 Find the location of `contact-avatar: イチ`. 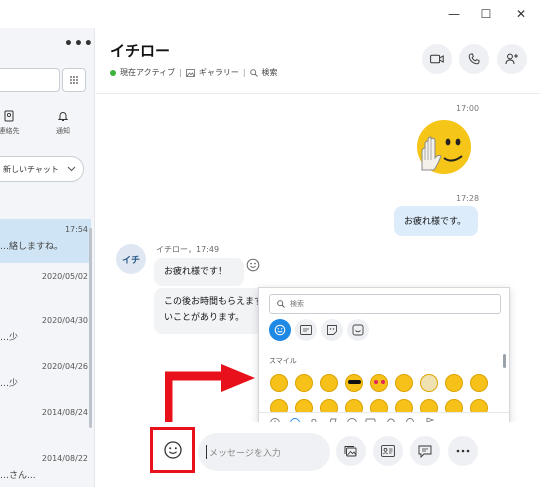

contact-avatar: イチ is located at coordinates (131, 259).